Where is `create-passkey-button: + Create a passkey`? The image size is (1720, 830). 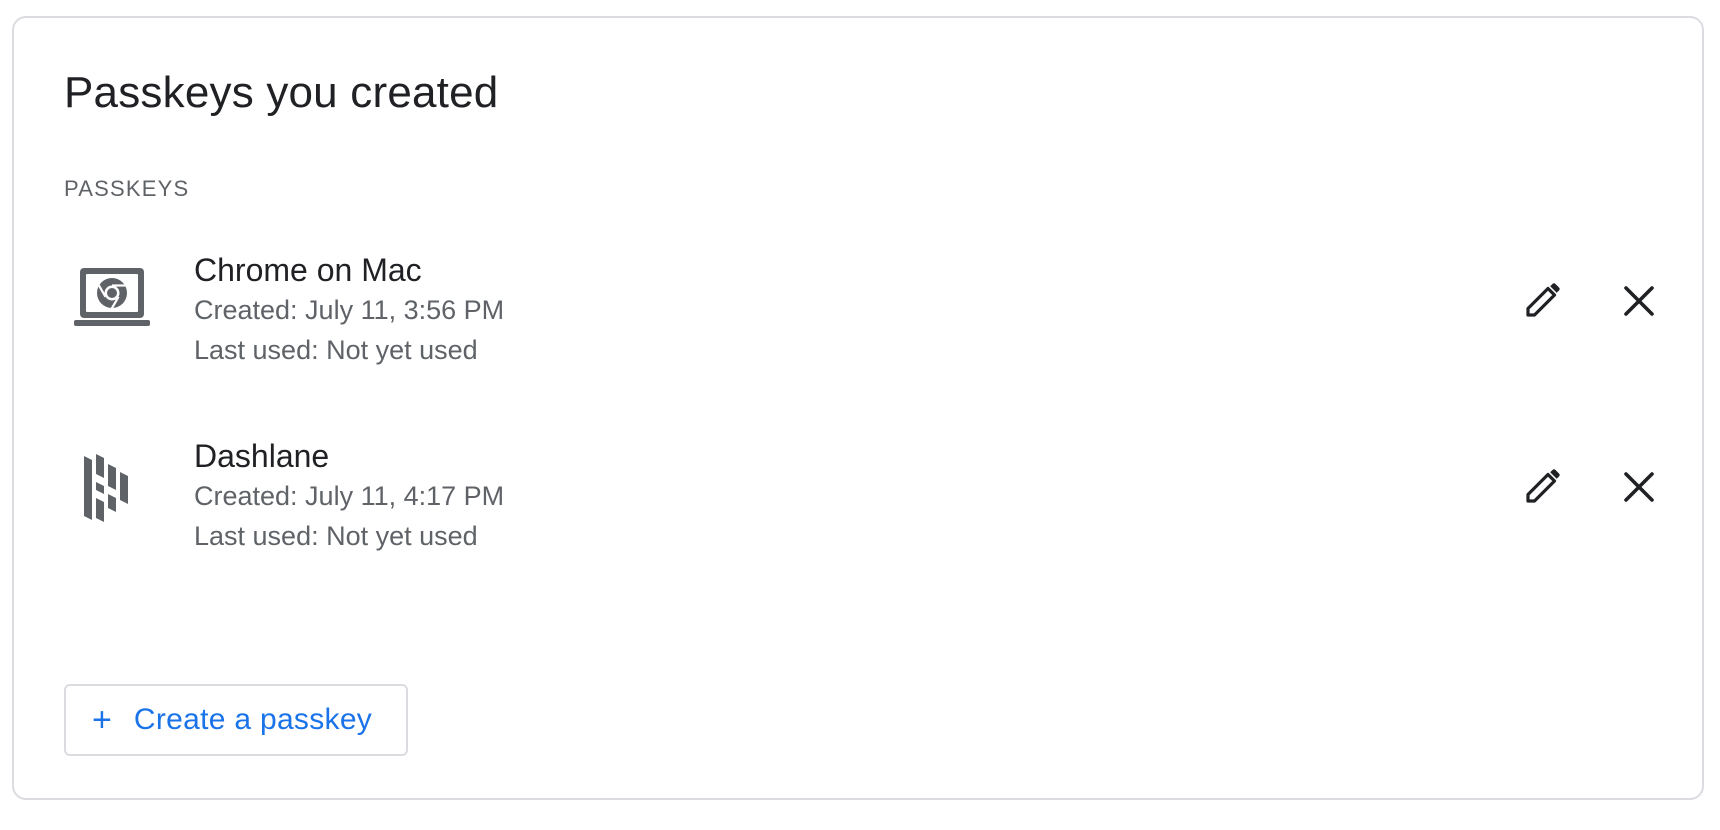
create-passkey-button: + Create a passkey is located at coordinates (236, 720).